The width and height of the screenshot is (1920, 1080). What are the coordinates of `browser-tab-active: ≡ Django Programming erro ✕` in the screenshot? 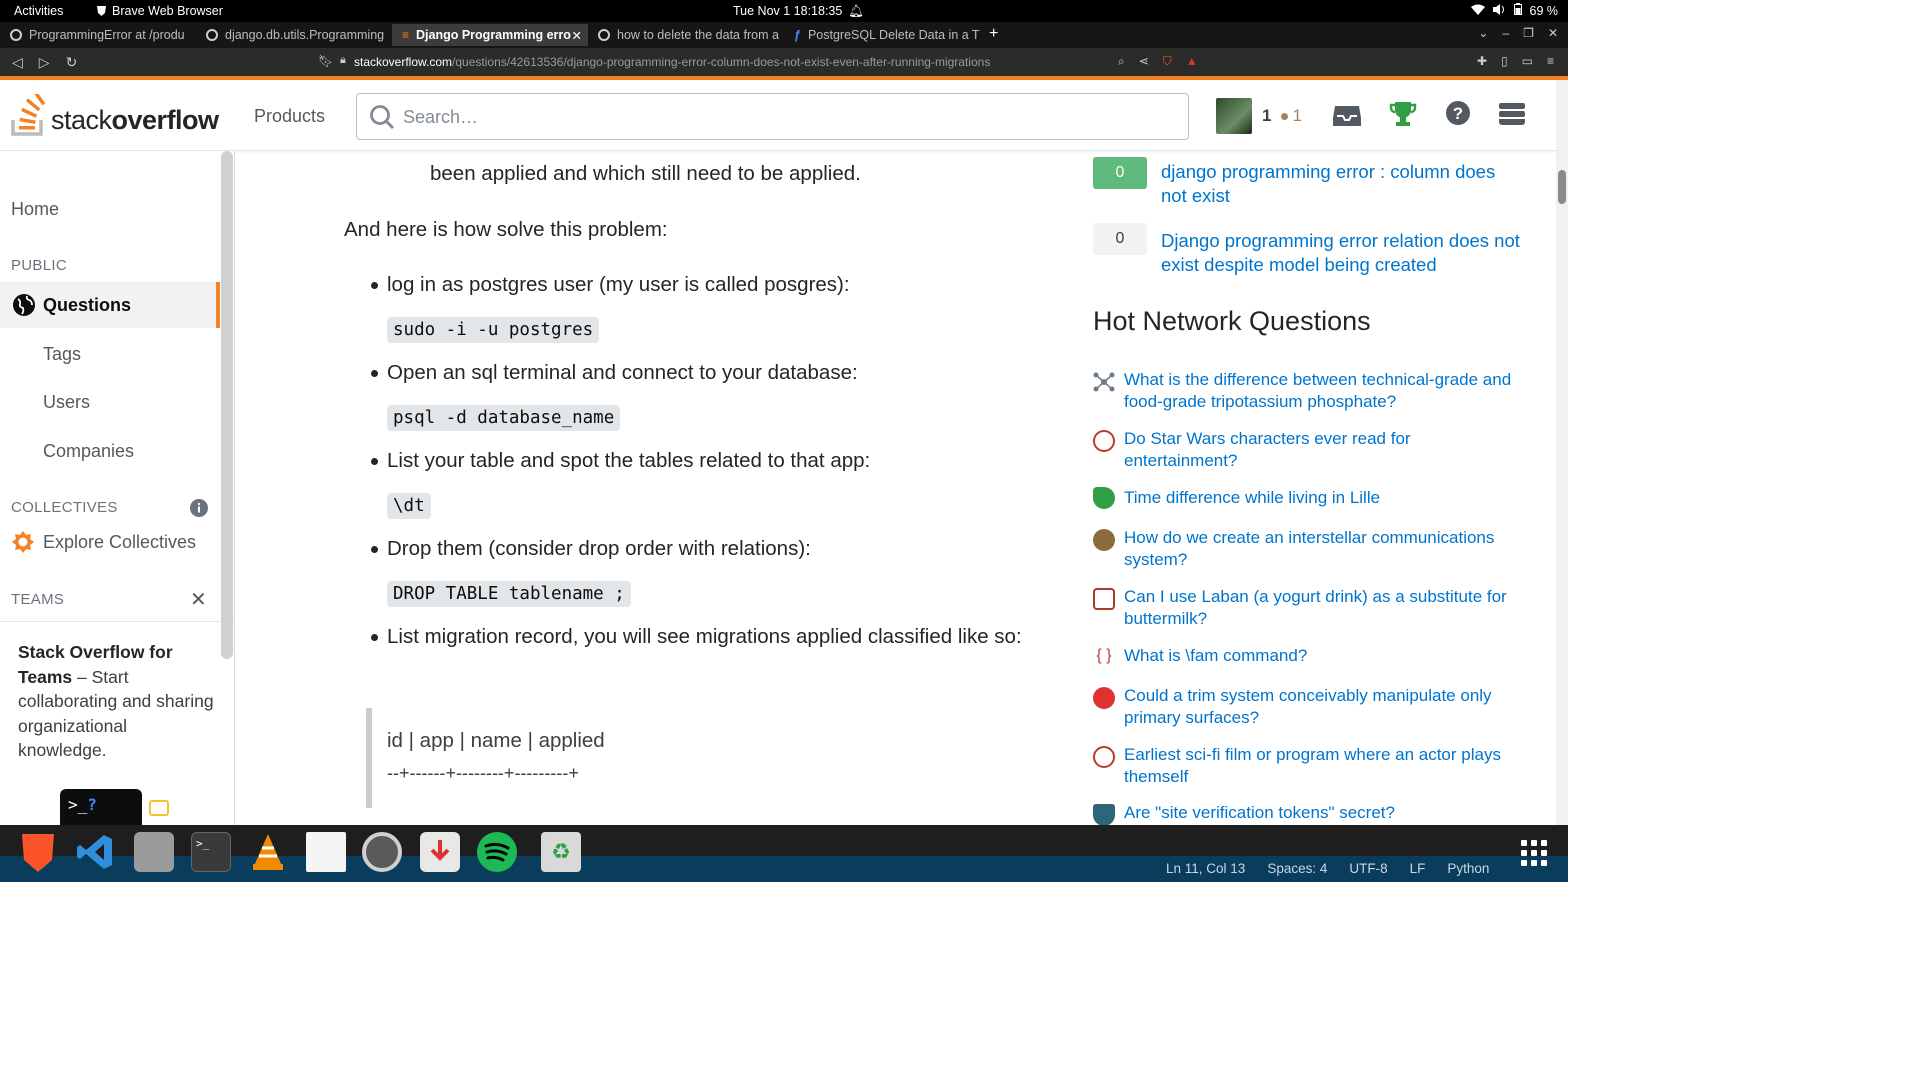 It's located at (490, 35).